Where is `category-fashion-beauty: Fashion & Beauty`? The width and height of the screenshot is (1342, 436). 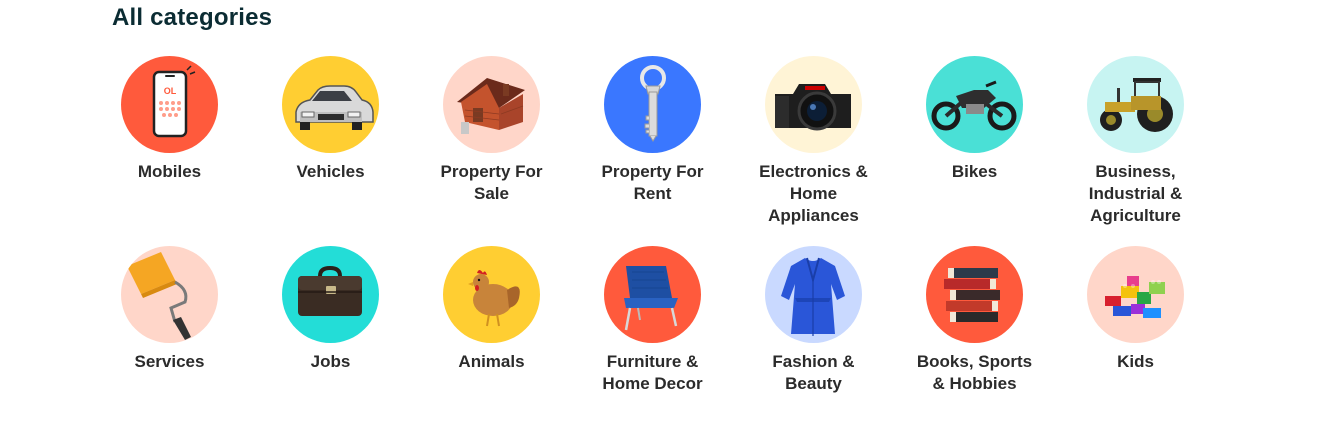 category-fashion-beauty: Fashion & Beauty is located at coordinates (813, 341).